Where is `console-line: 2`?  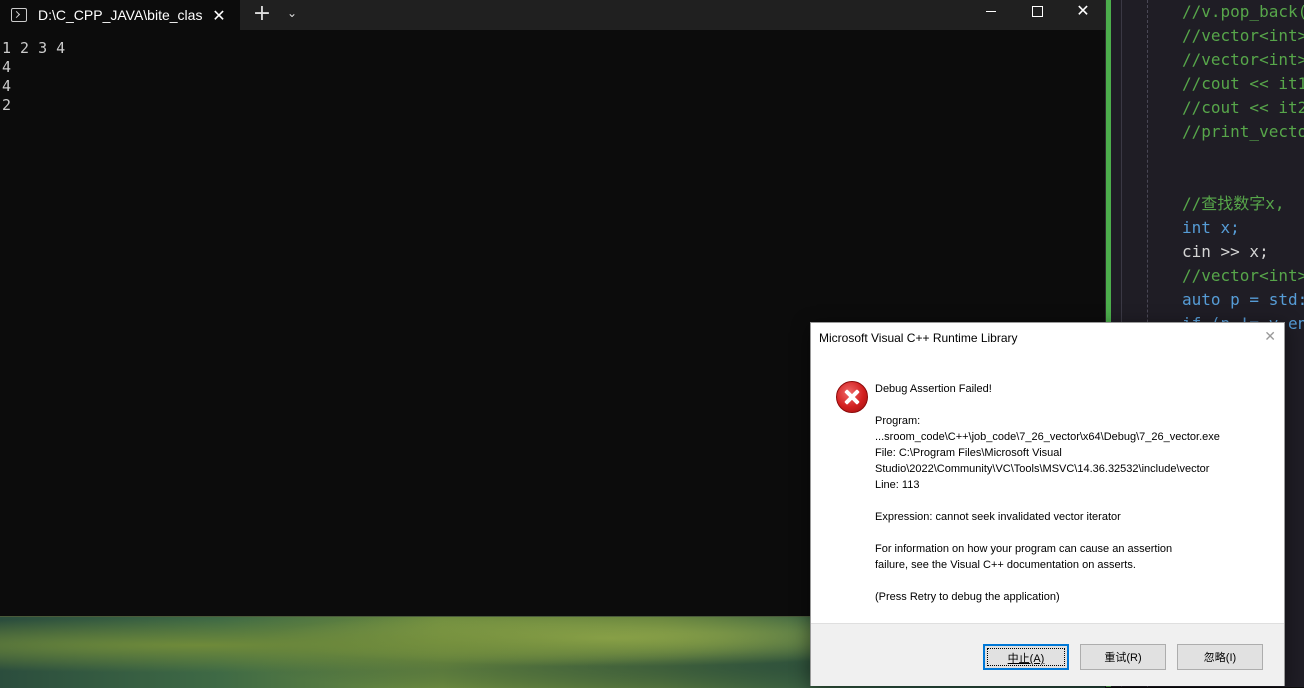 console-line: 2 is located at coordinates (7, 105).